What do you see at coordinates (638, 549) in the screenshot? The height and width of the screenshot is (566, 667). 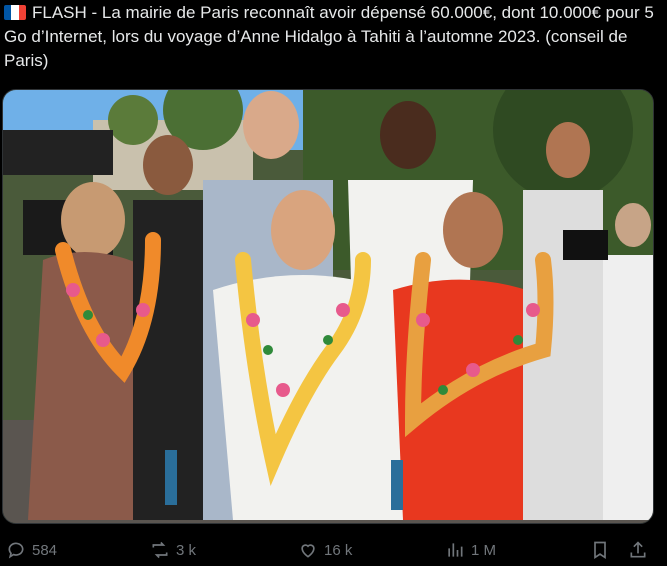 I see `share-icon` at bounding box center [638, 549].